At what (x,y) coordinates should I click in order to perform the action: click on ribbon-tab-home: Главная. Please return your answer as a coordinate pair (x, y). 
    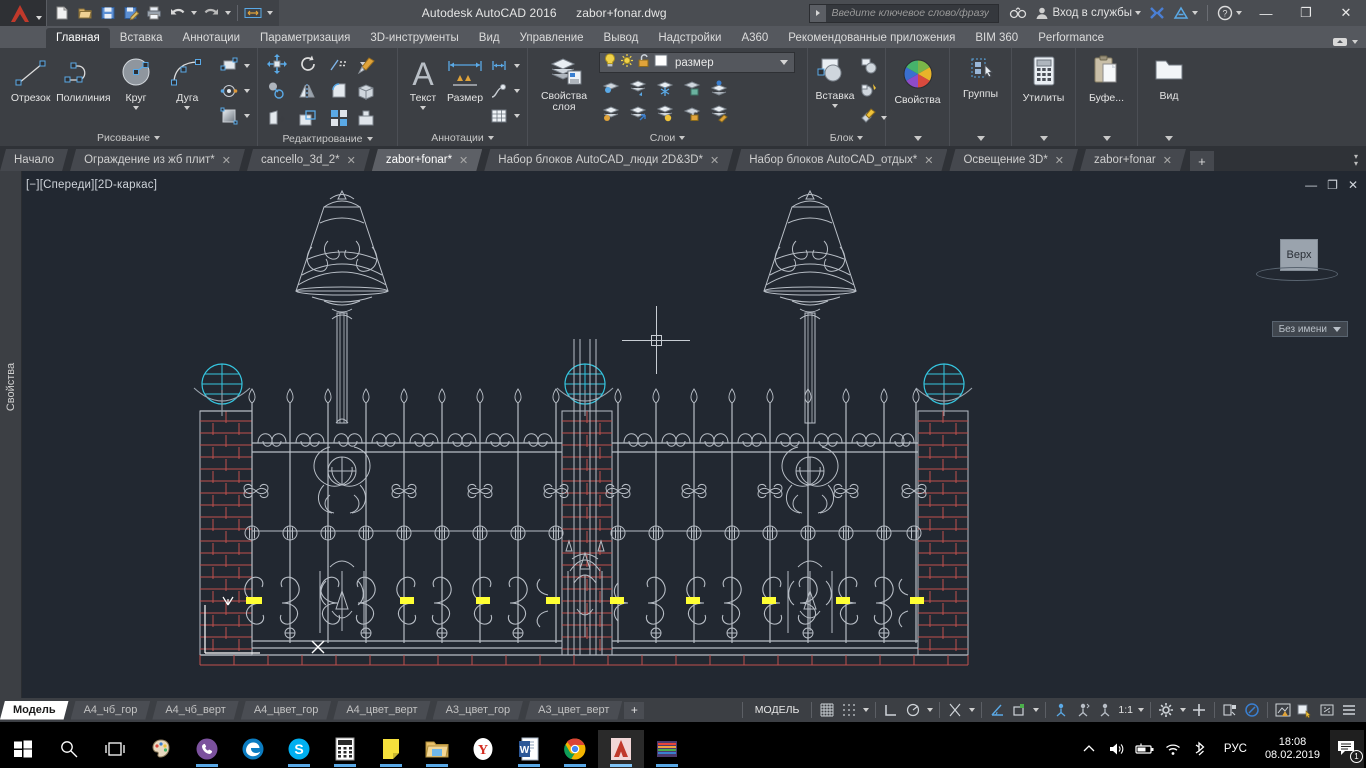
    Looking at the image, I should click on (78, 38).